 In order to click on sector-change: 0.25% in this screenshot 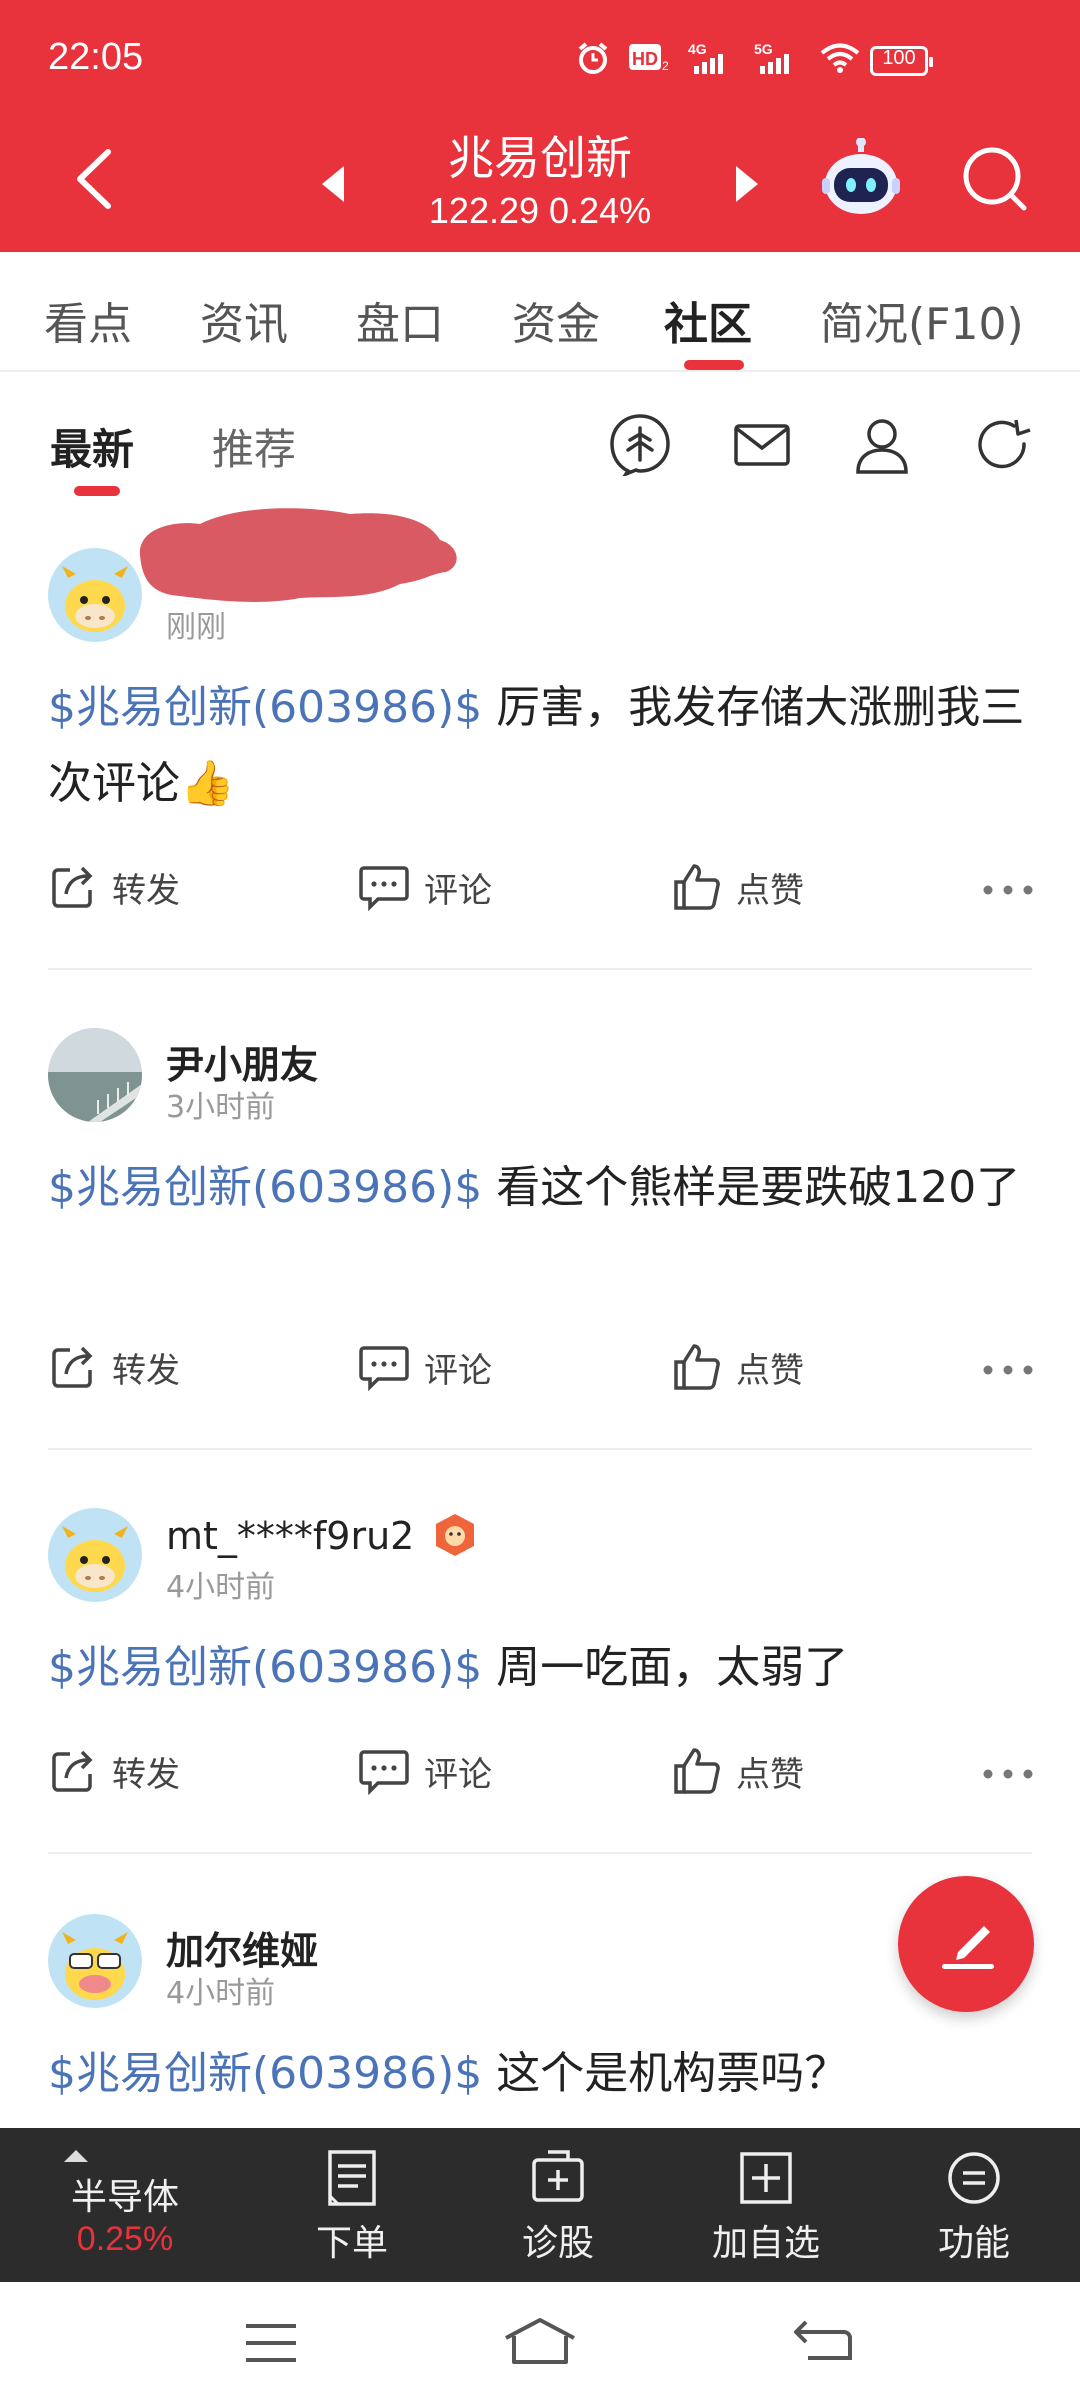, I will do `click(125, 2239)`.